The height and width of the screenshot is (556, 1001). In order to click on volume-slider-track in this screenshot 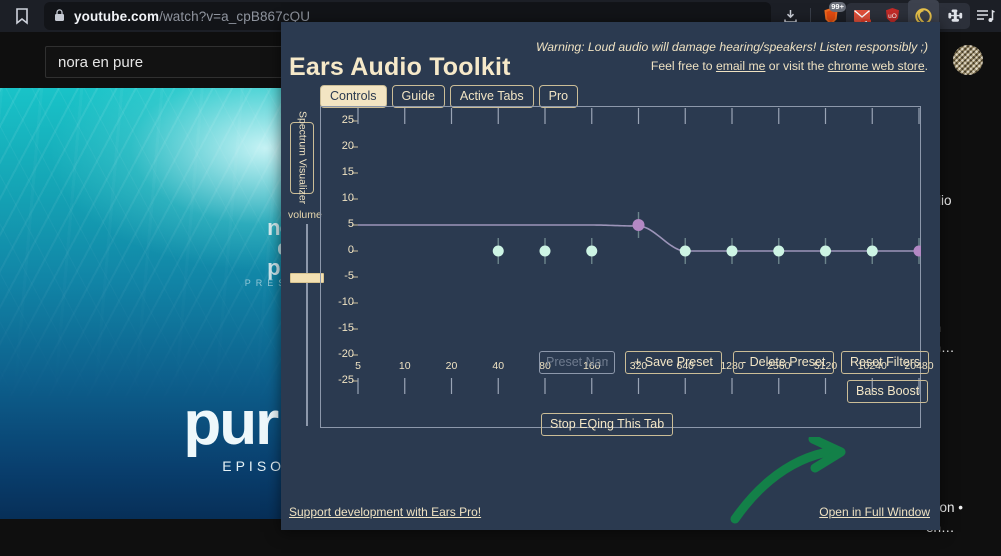, I will do `click(307, 325)`.